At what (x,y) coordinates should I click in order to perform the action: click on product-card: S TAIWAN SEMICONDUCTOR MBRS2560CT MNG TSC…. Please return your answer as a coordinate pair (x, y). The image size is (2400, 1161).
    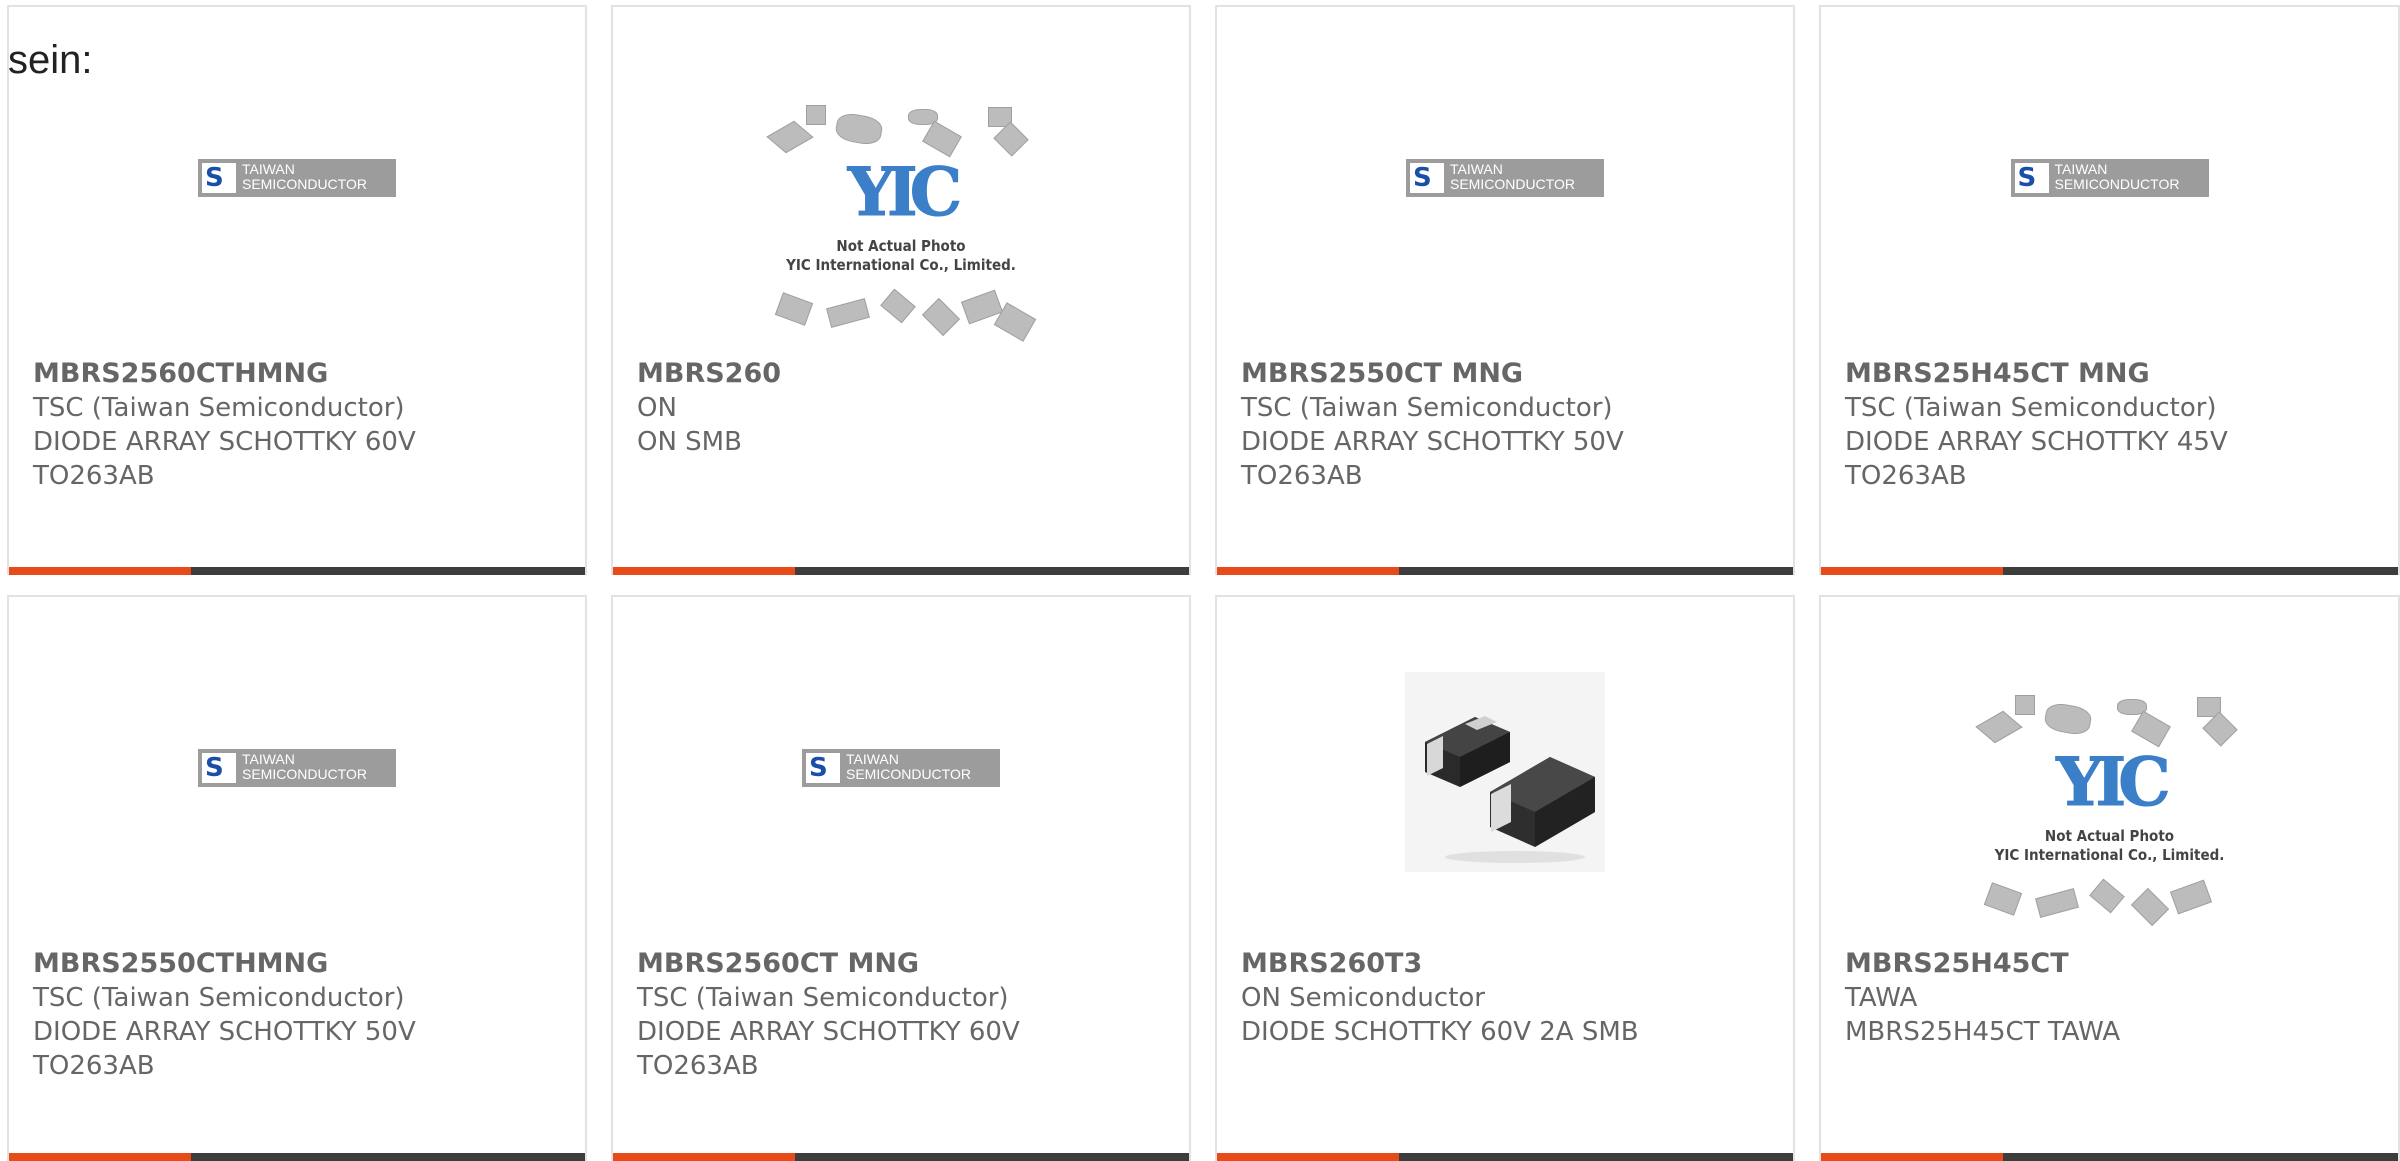
    Looking at the image, I should click on (901, 878).